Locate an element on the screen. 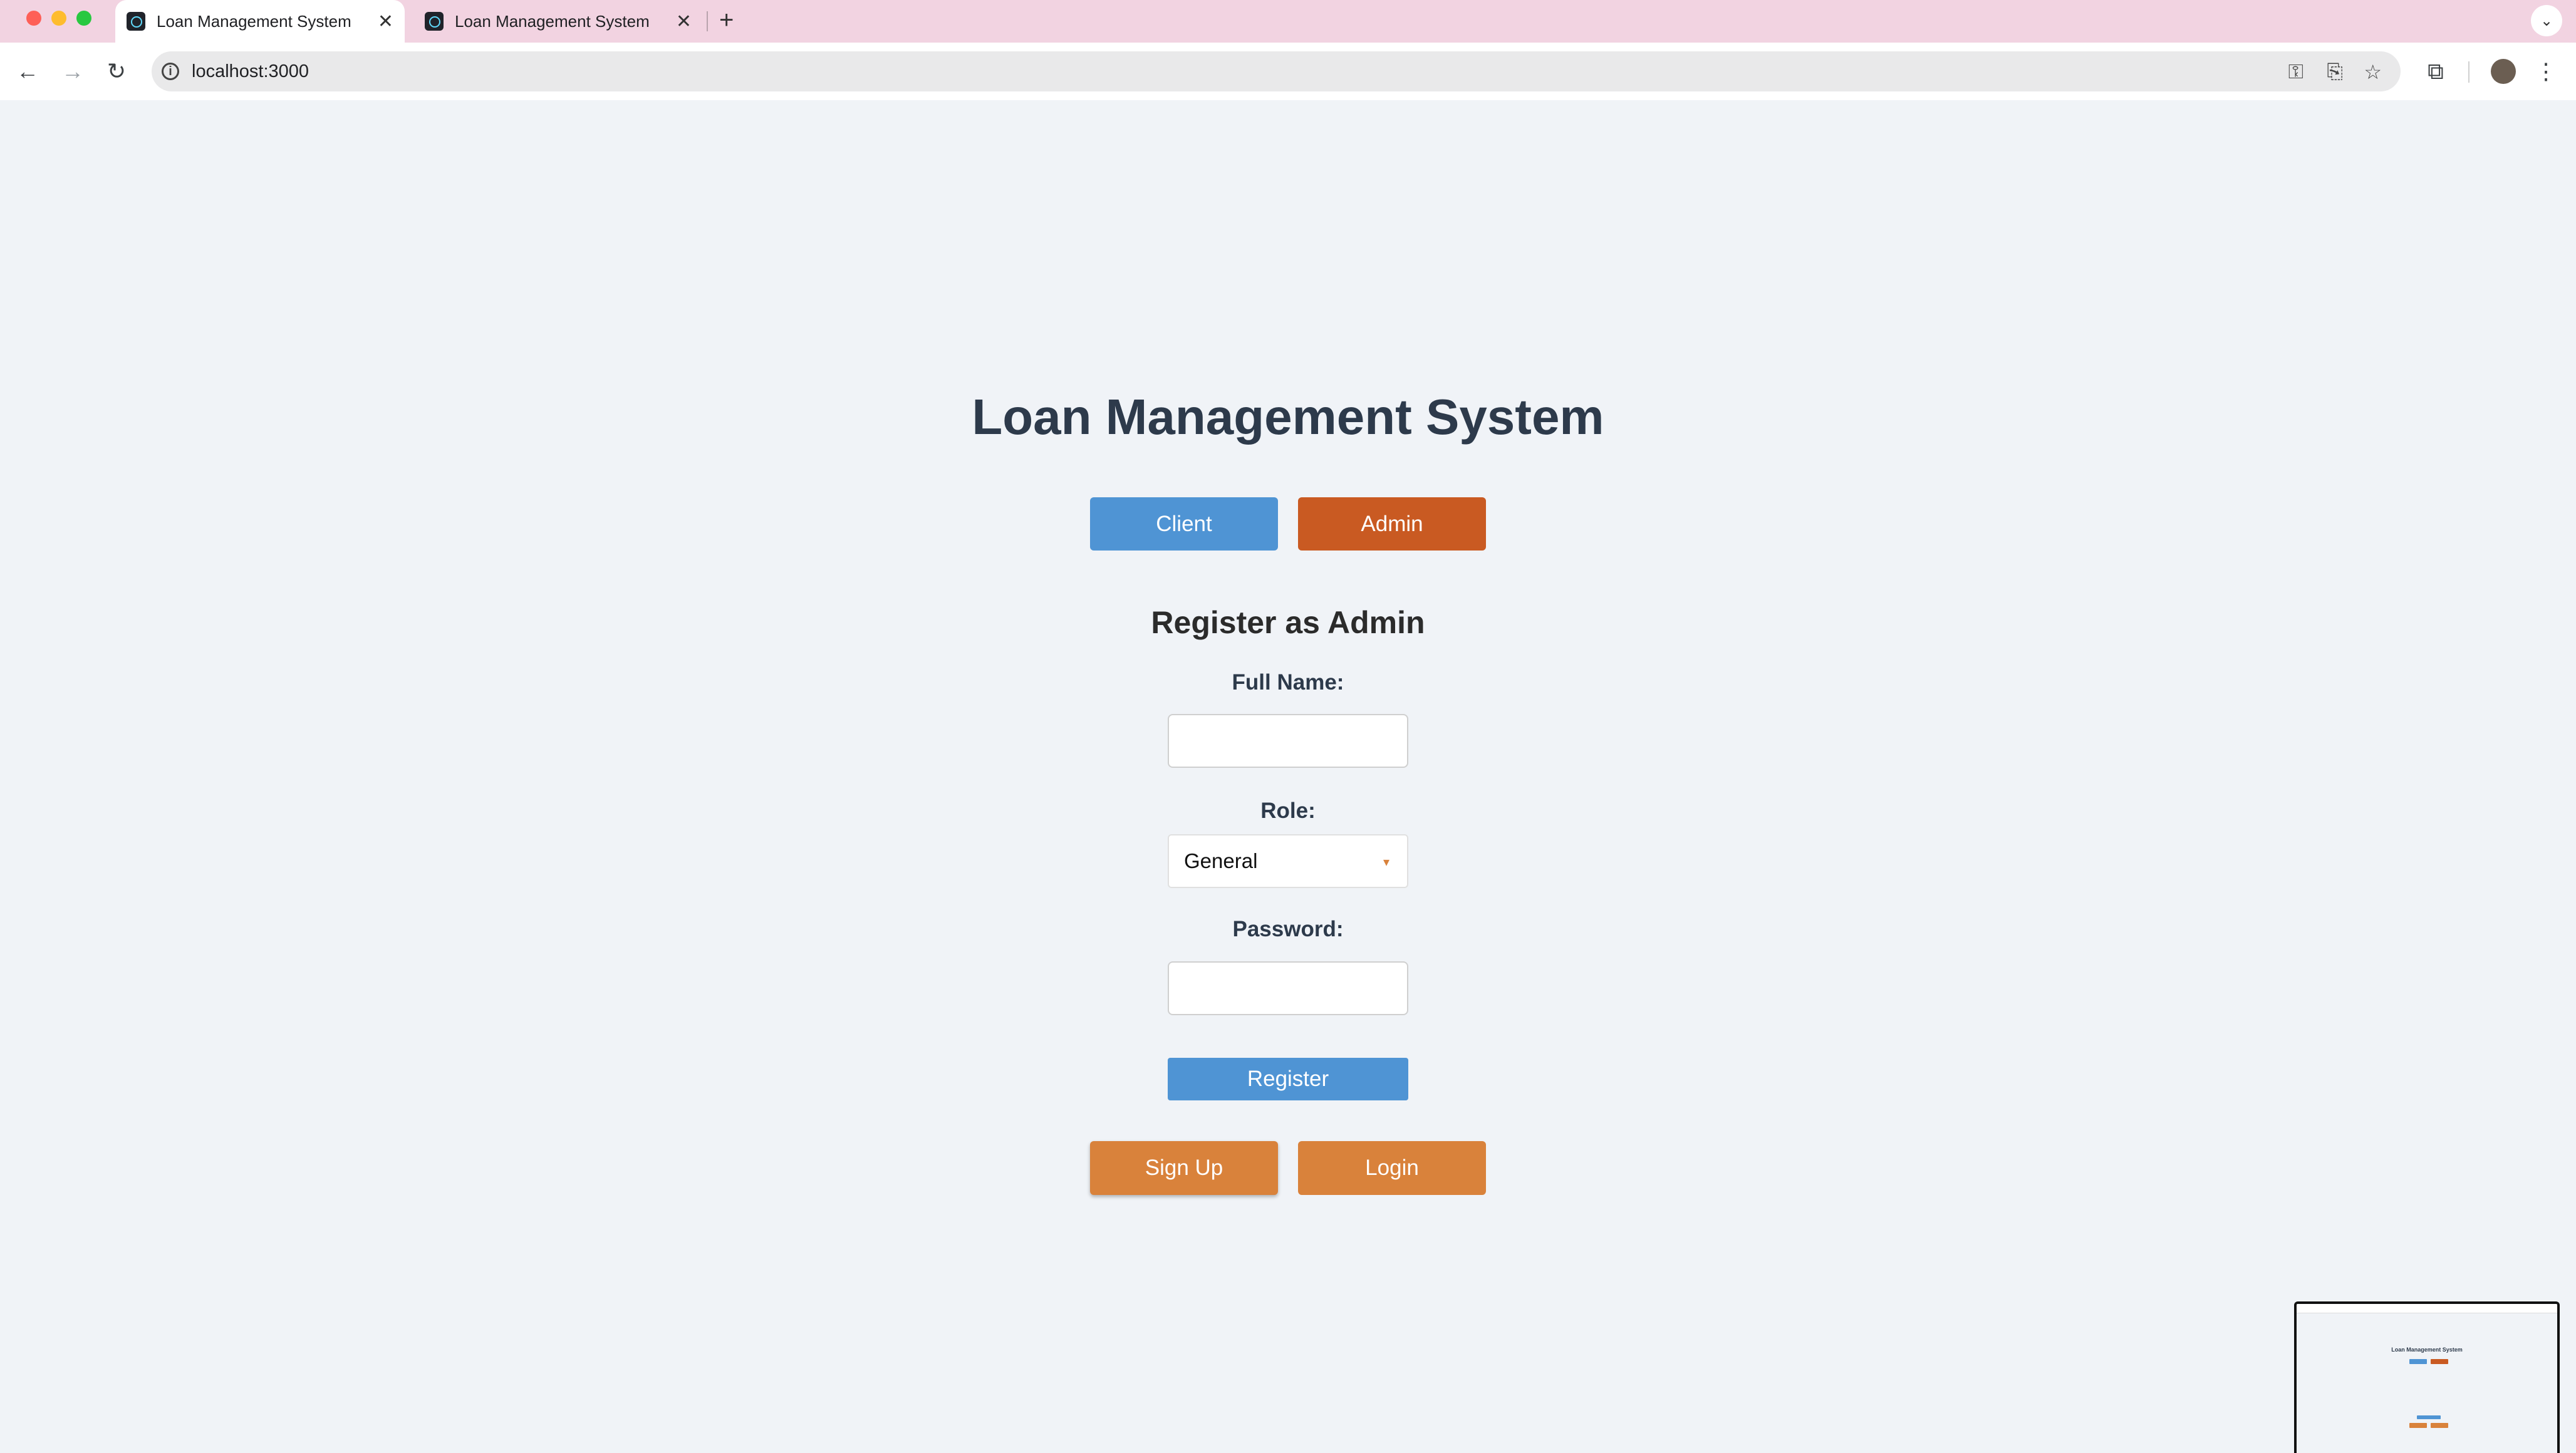  tab-divider is located at coordinates (707, 21).